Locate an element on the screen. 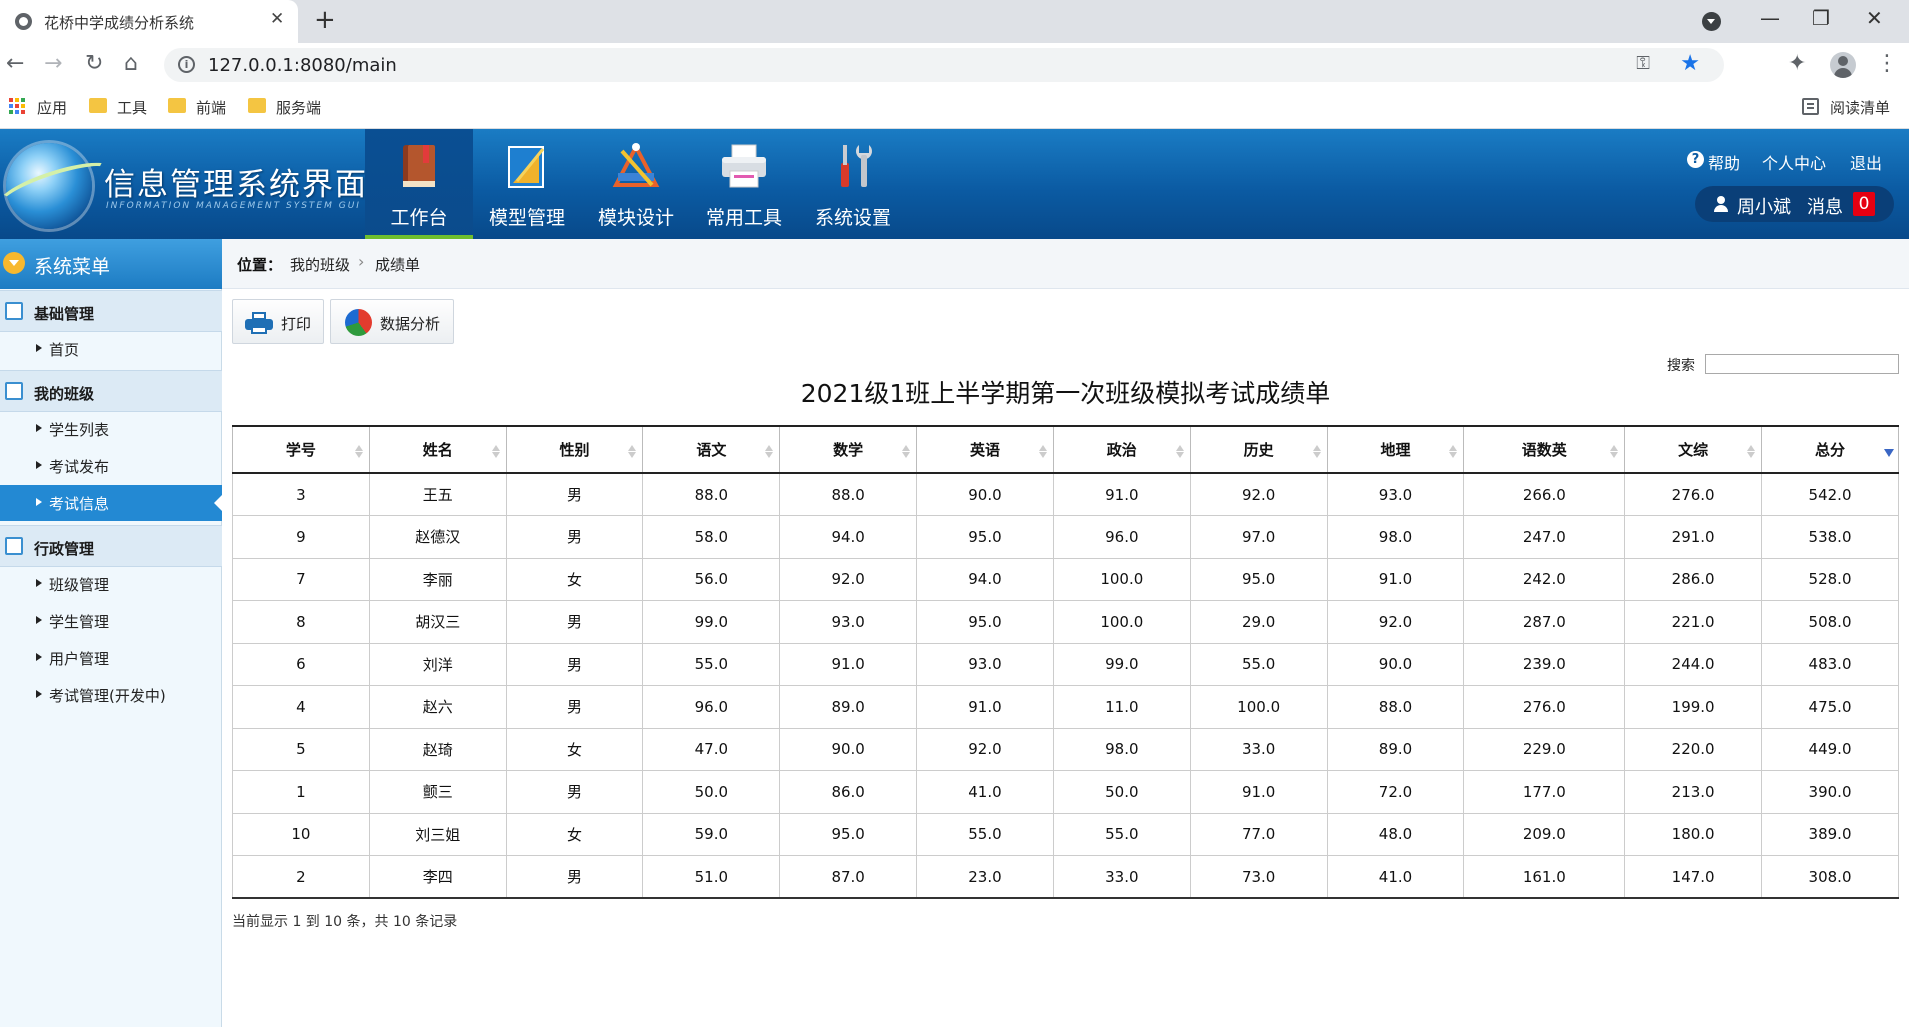 The width and height of the screenshot is (1909, 1027). sidebar-item-user-management: 用户管理 is located at coordinates (111, 658).